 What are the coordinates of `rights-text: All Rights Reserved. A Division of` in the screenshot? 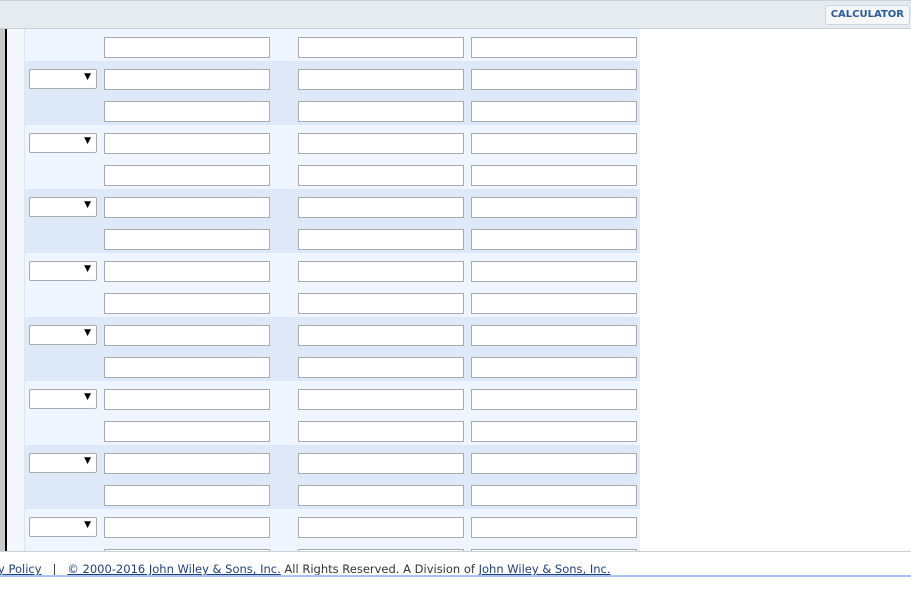 It's located at (379, 569).